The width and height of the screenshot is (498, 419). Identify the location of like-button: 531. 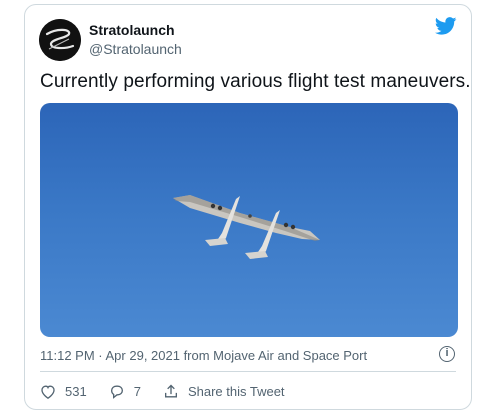
(63, 391).